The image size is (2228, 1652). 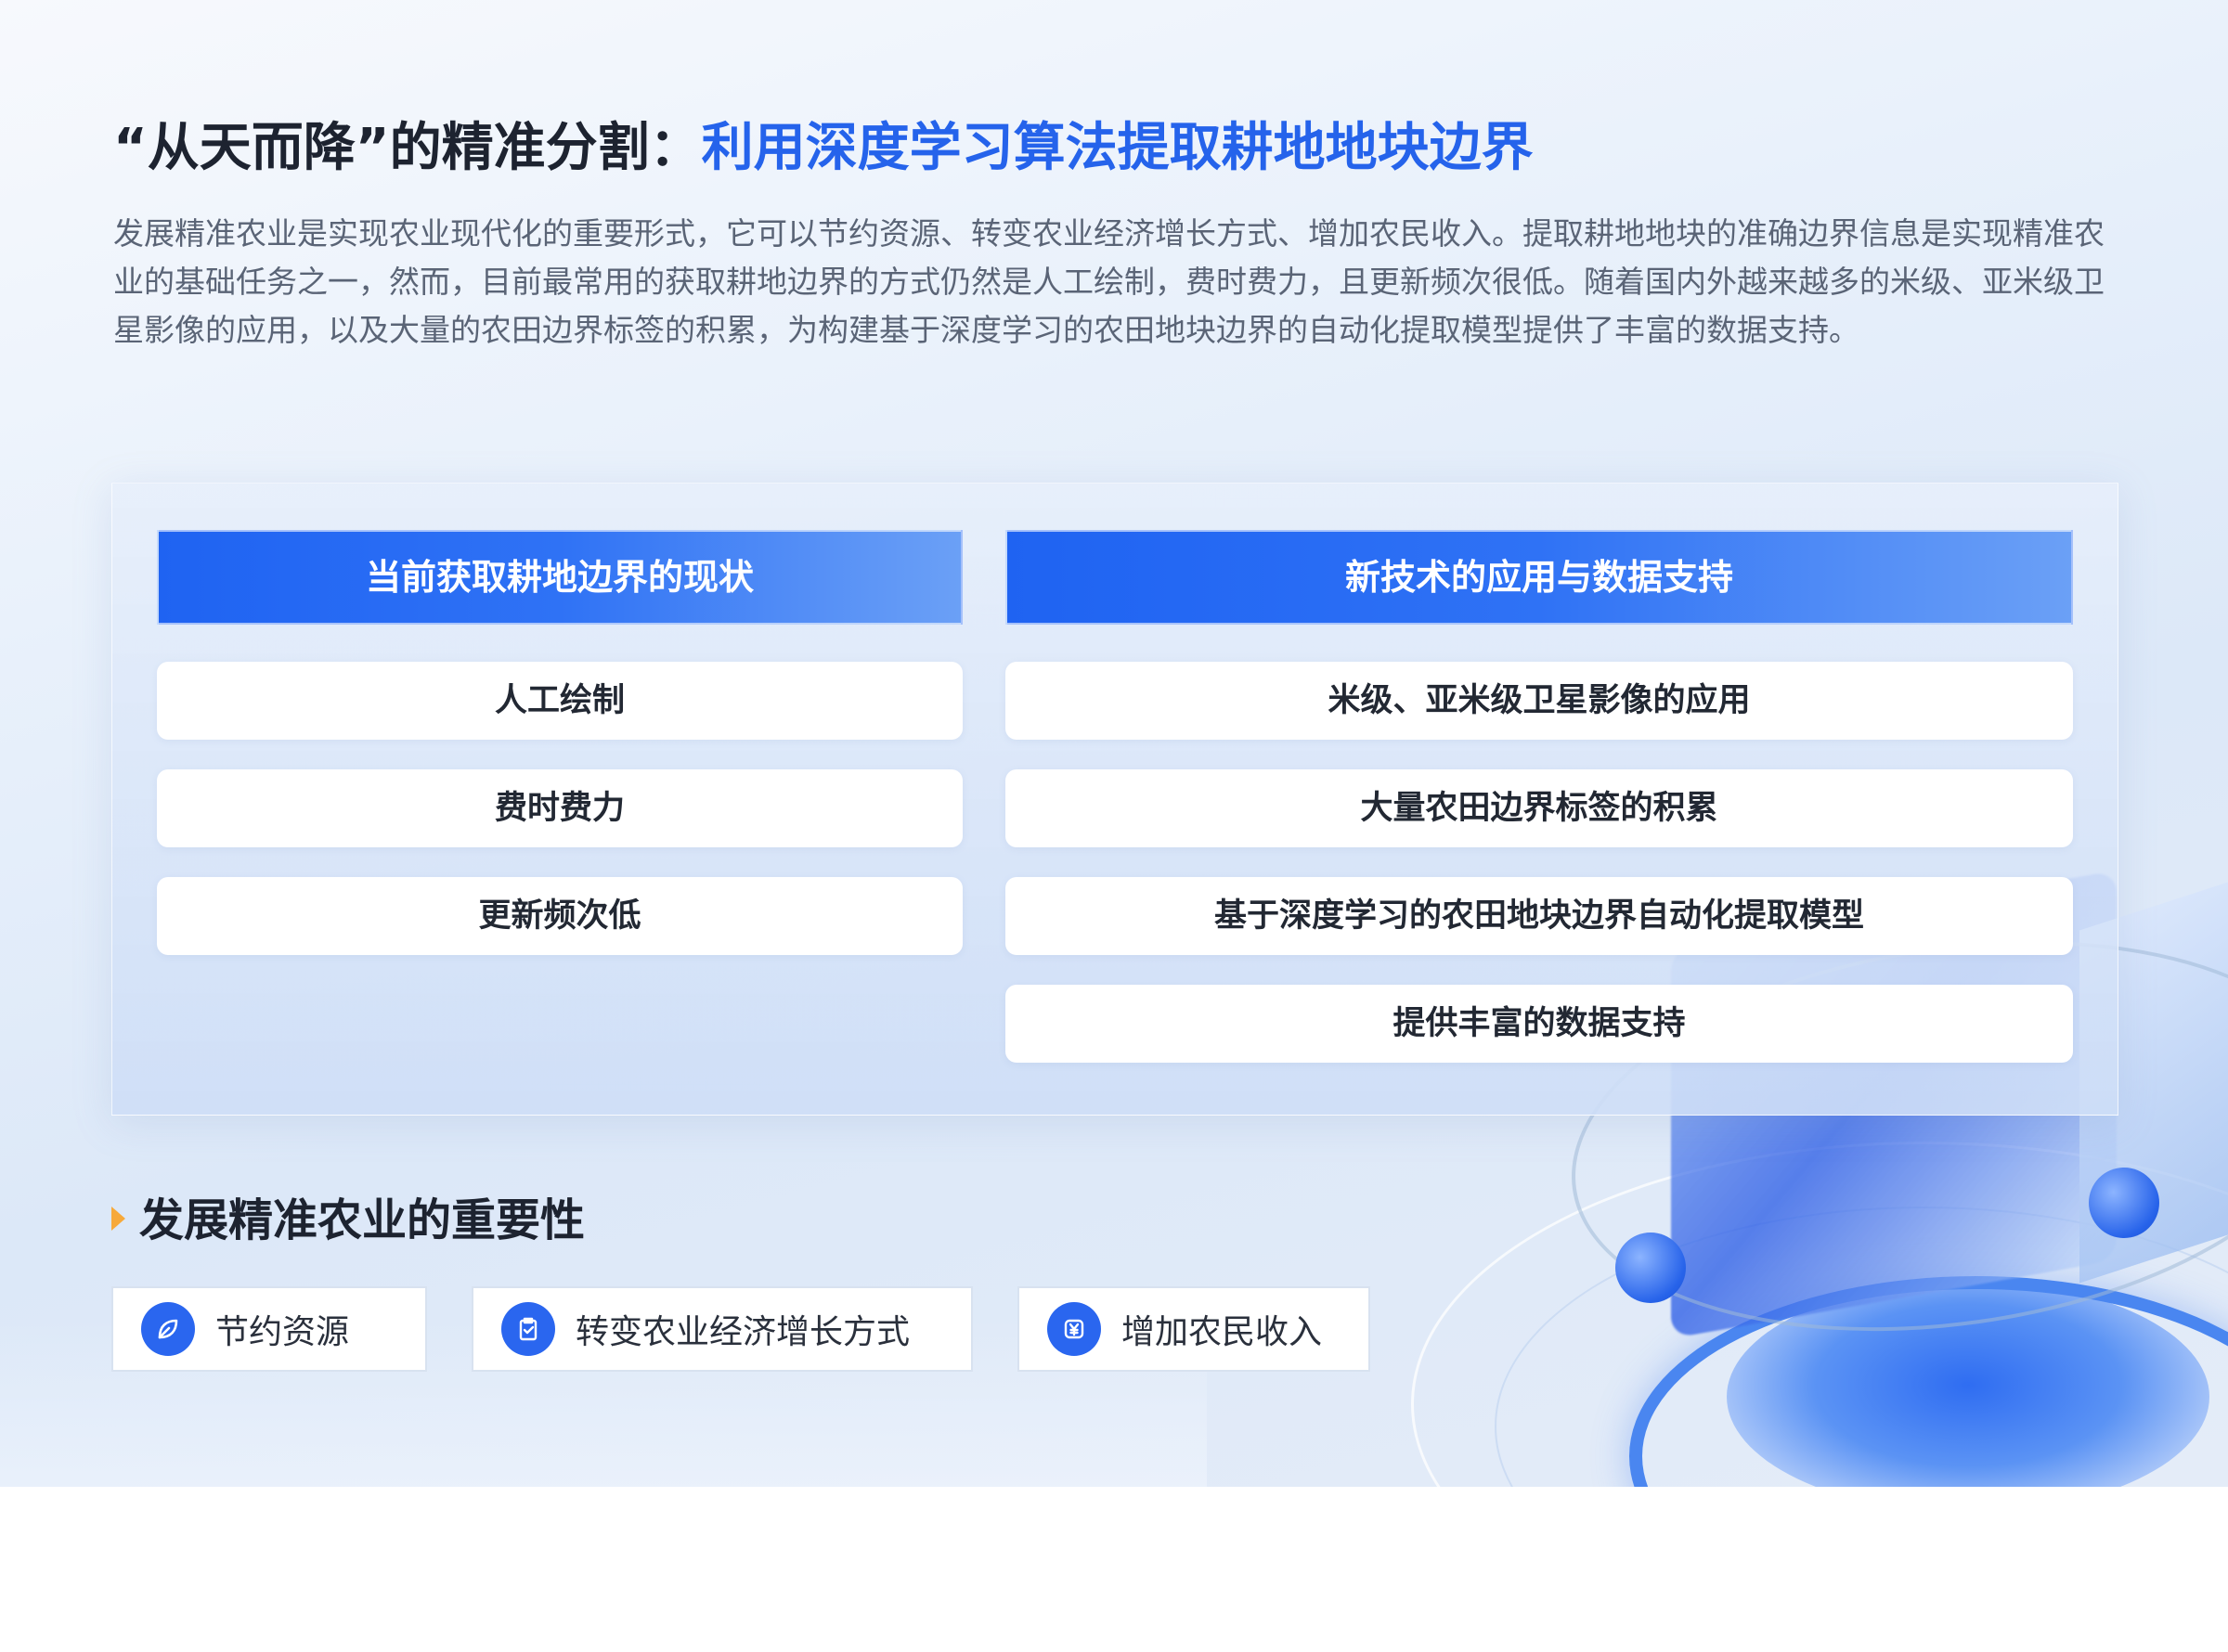 What do you see at coordinates (362, 1220) in the screenshot?
I see `importance-section-title: 发展精准农业的重要性` at bounding box center [362, 1220].